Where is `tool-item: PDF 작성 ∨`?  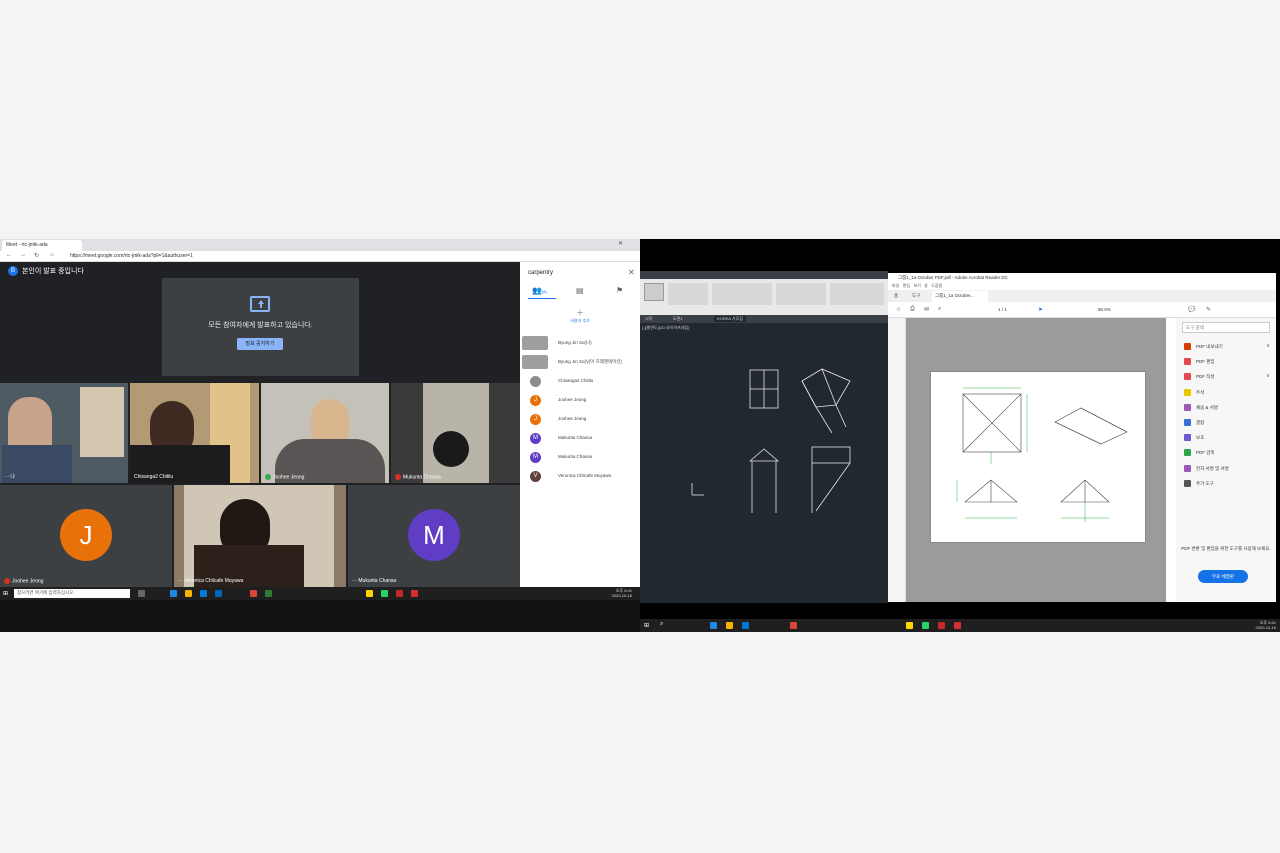
tool-item: PDF 작성 ∨ is located at coordinates (1226, 376).